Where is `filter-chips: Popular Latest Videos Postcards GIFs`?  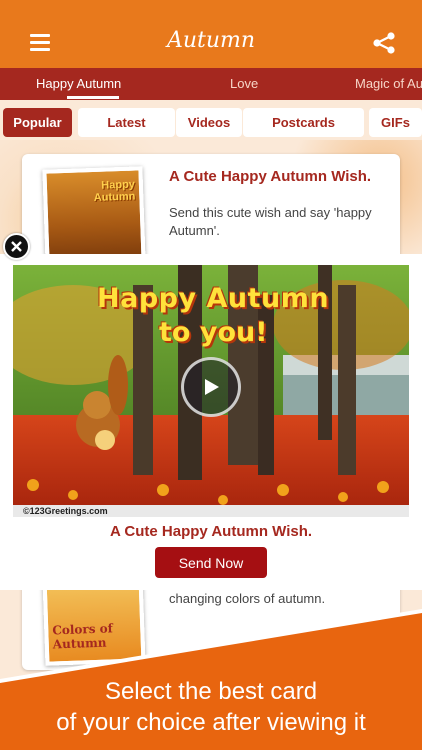
filter-chips: Popular Latest Videos Postcards GIFs is located at coordinates (211, 122).